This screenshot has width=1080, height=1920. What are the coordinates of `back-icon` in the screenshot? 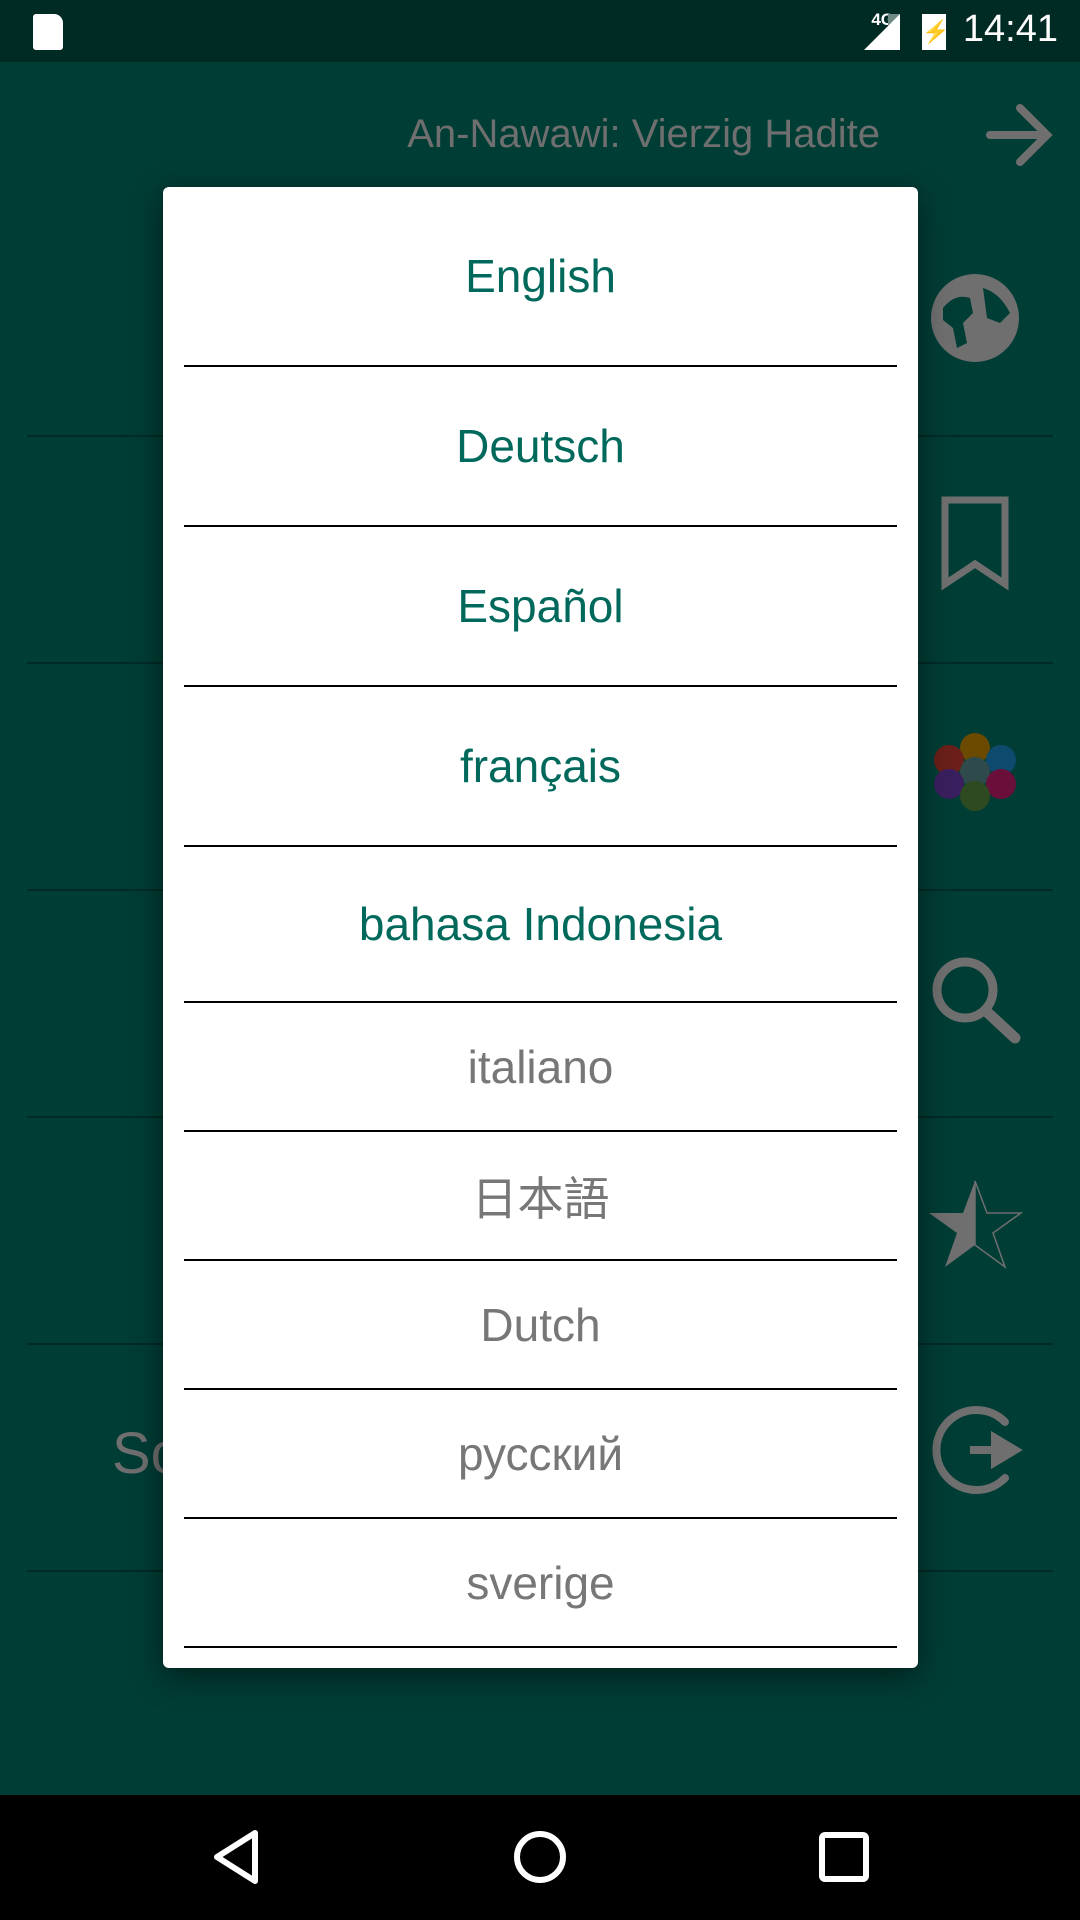 It's located at (237, 1857).